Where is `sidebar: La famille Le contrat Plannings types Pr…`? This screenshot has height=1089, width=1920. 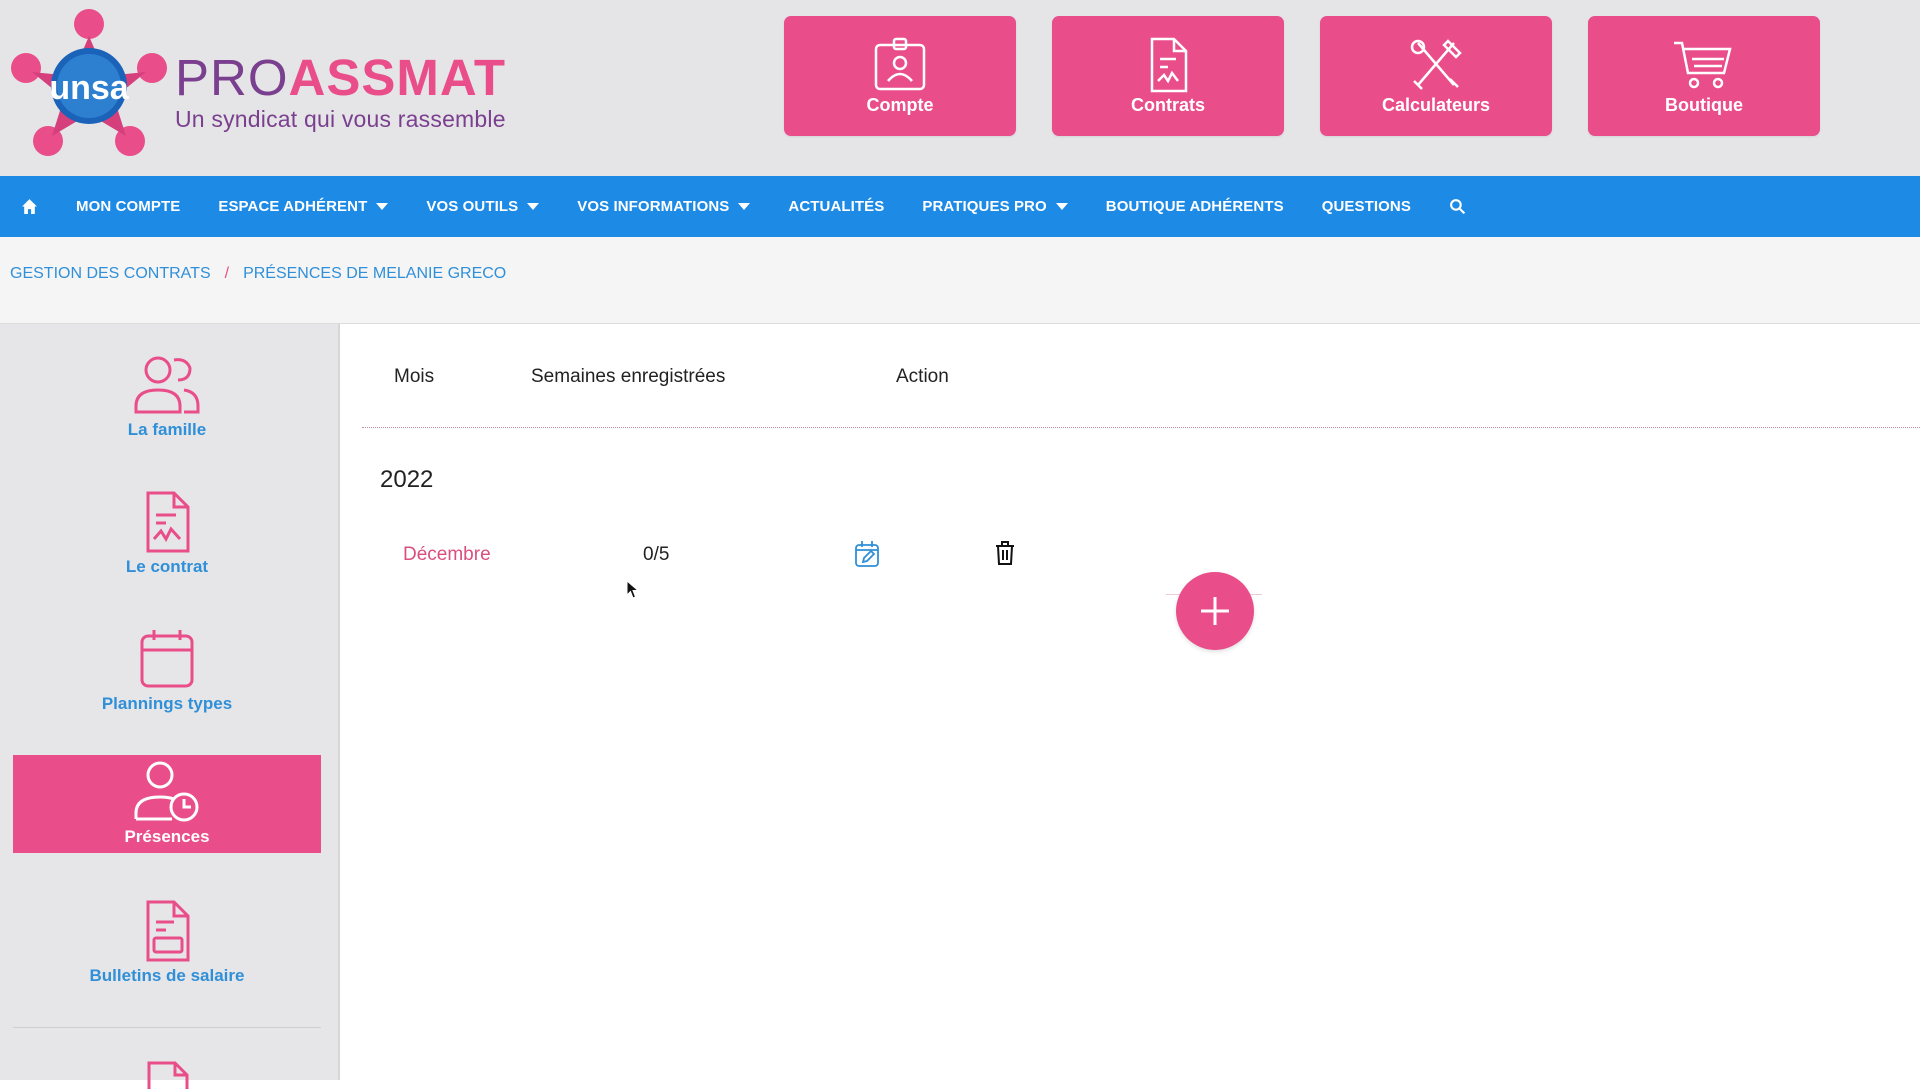 sidebar: La famille Le contrat Plannings types Pr… is located at coordinates (170, 706).